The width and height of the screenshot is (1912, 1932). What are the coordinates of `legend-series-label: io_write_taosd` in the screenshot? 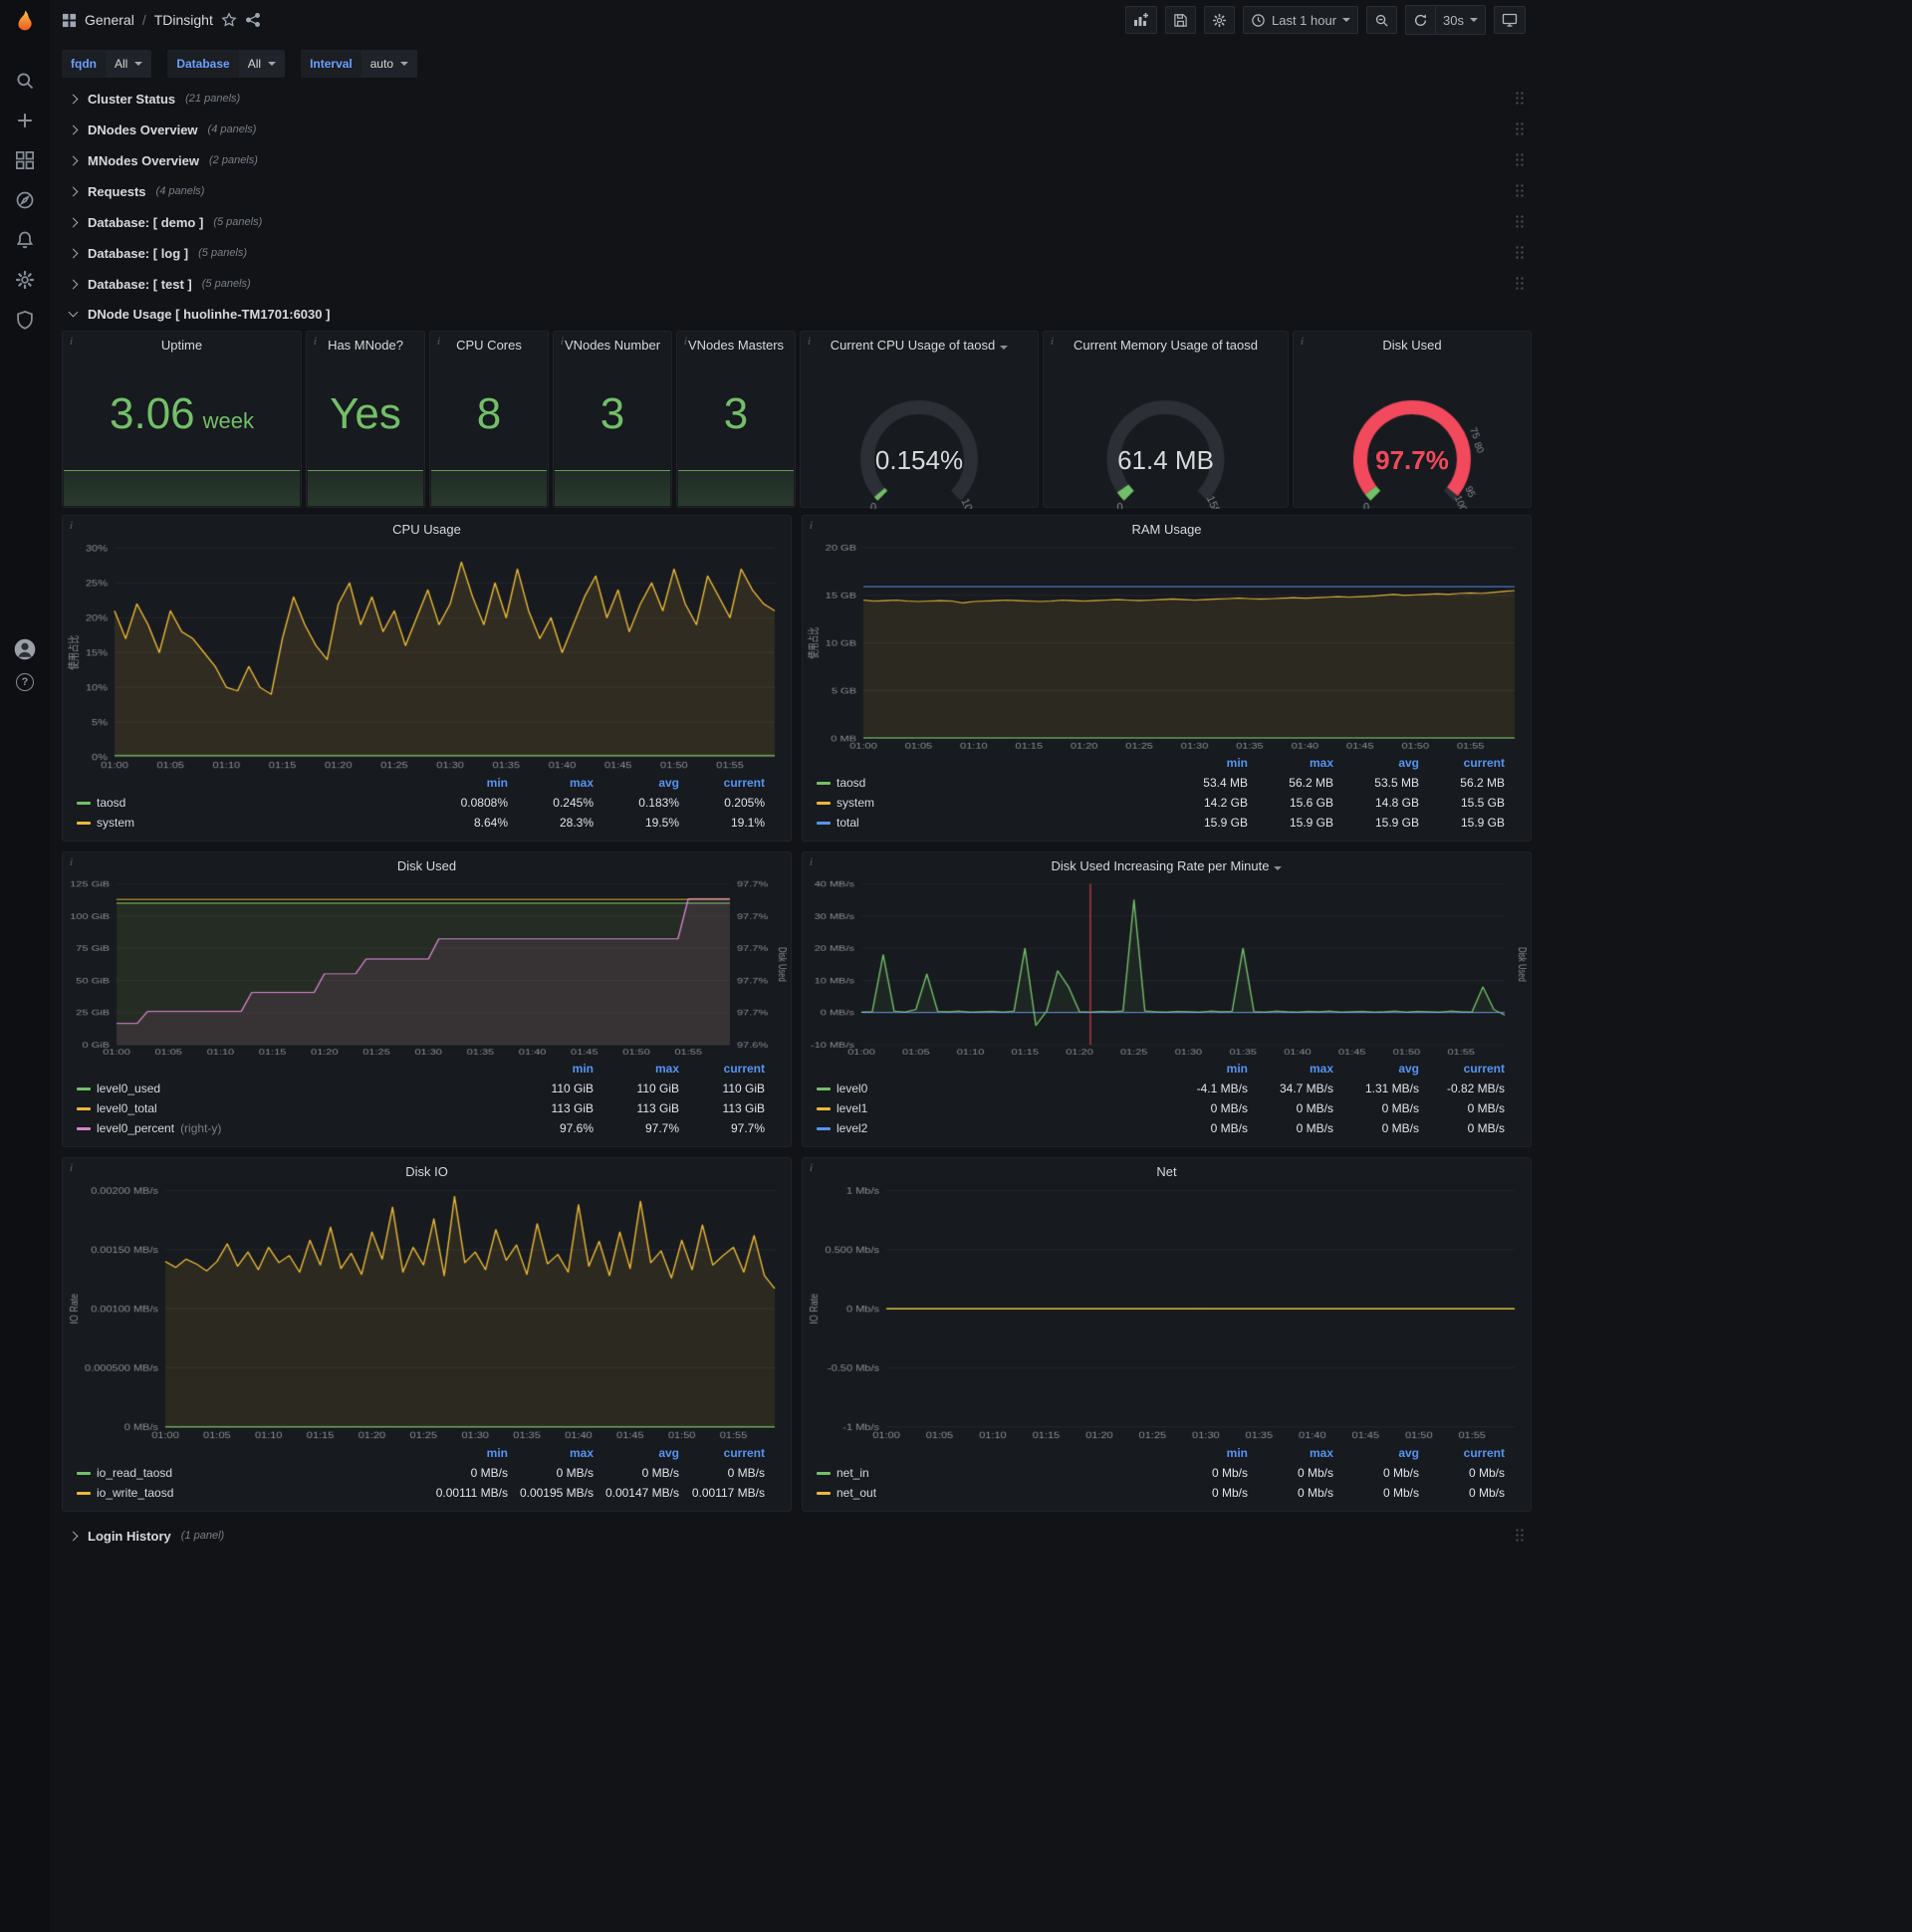 It's located at (249, 1493).